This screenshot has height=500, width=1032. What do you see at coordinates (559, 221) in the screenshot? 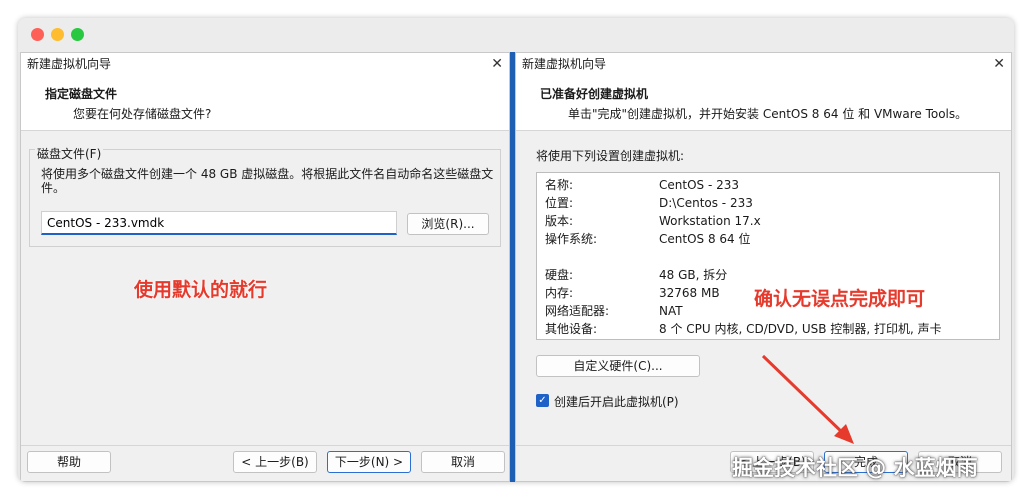
I see `summary-key: 版本:` at bounding box center [559, 221].